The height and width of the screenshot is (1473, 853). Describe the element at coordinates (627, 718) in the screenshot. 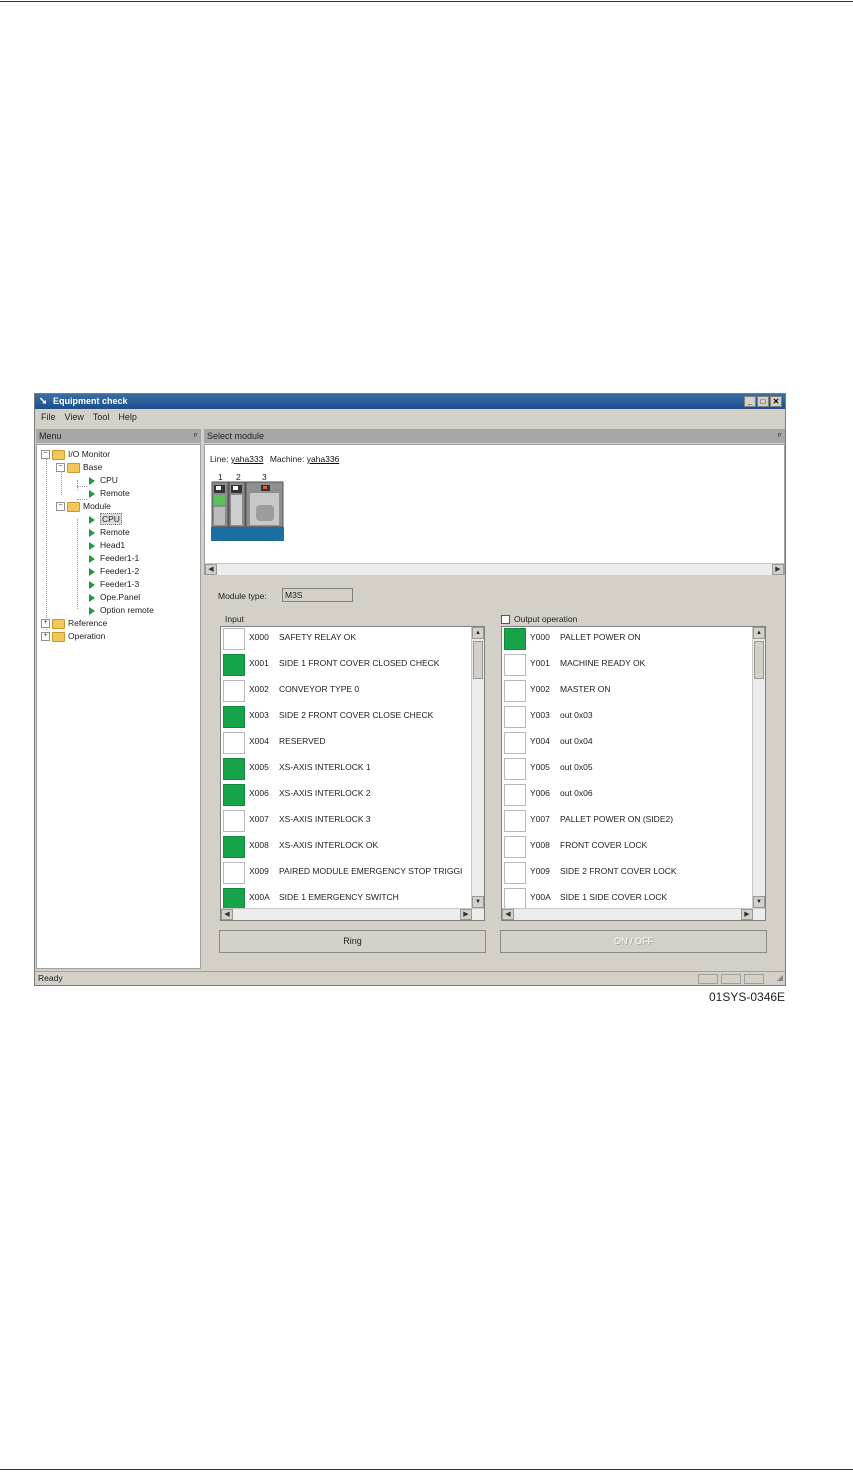

I see `output-row: Y003 out 0x03` at that location.